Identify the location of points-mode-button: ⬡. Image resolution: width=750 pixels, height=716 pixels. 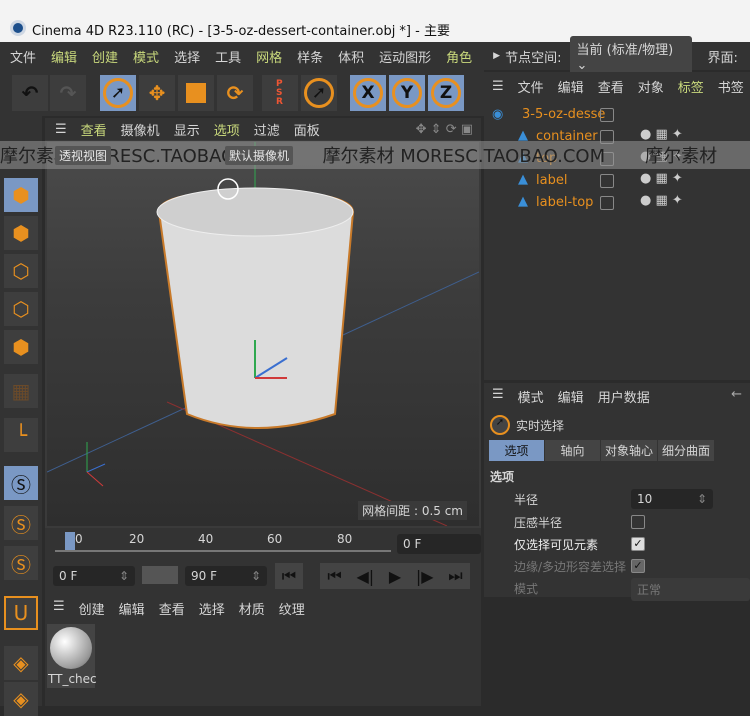
(21, 271).